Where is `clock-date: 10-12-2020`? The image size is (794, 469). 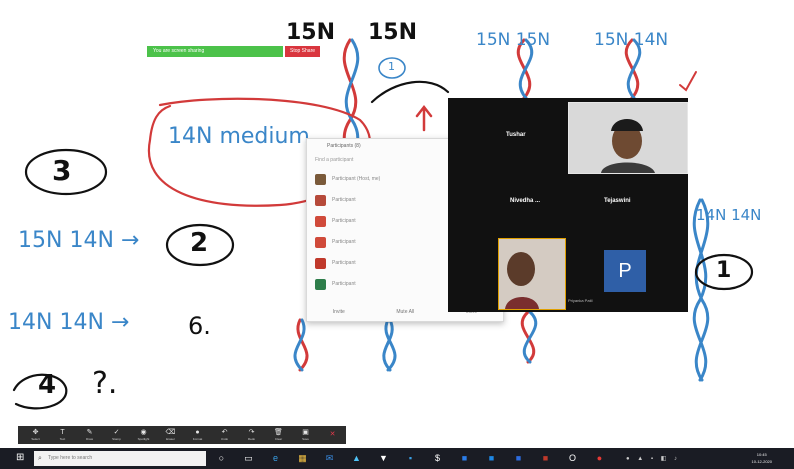
clock-date: 10-12-2020 is located at coordinates (761, 461).